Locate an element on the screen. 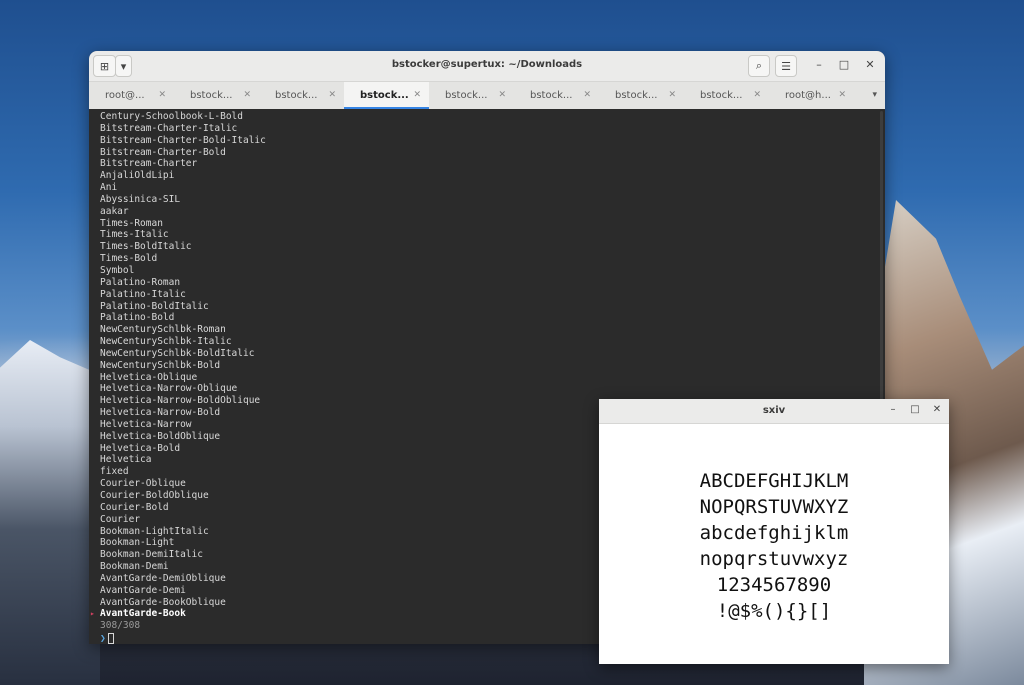  selected-item-label: AvantGarde-Book is located at coordinates (143, 614).